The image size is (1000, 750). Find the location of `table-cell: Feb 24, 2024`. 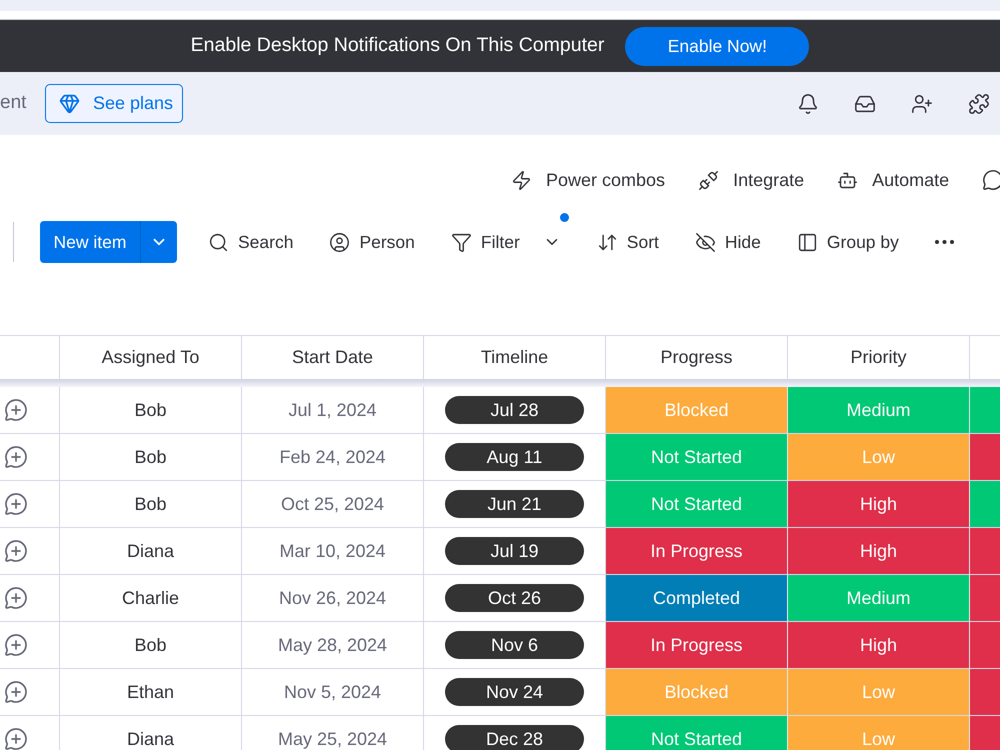

table-cell: Feb 24, 2024 is located at coordinates (333, 457).